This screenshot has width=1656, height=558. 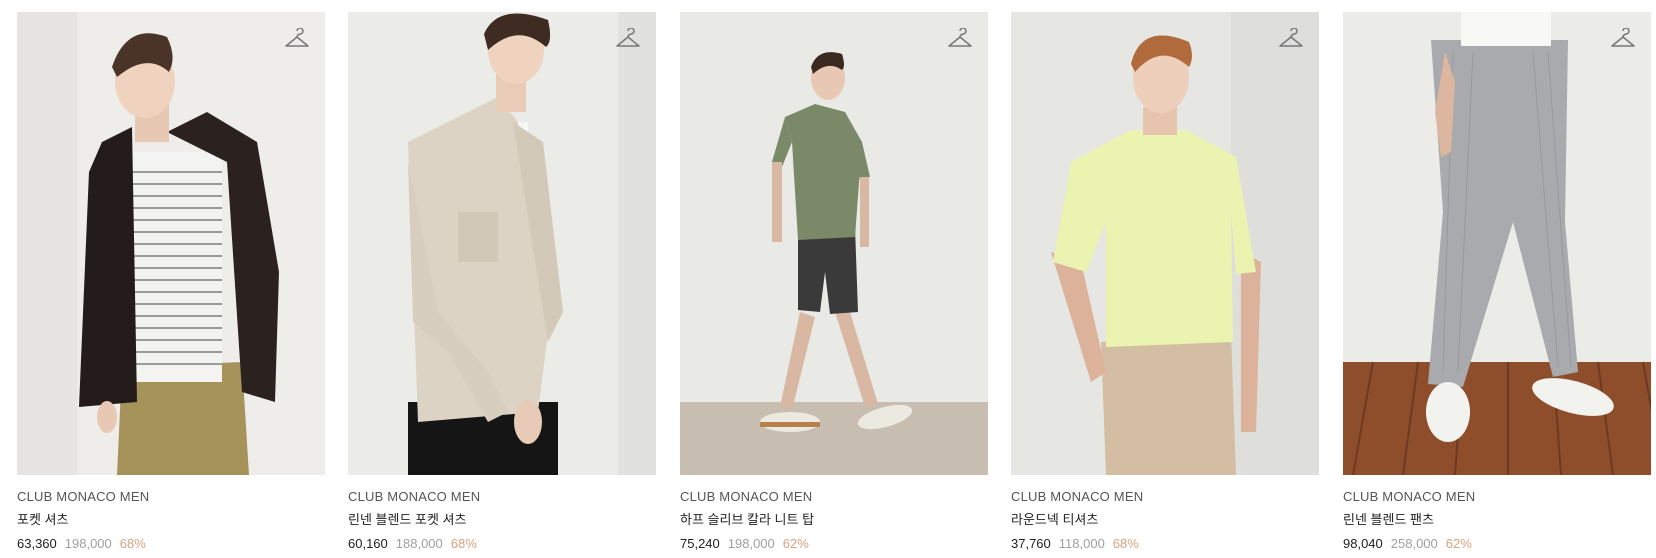 I want to click on original-price: 188,000, so click(x=419, y=543).